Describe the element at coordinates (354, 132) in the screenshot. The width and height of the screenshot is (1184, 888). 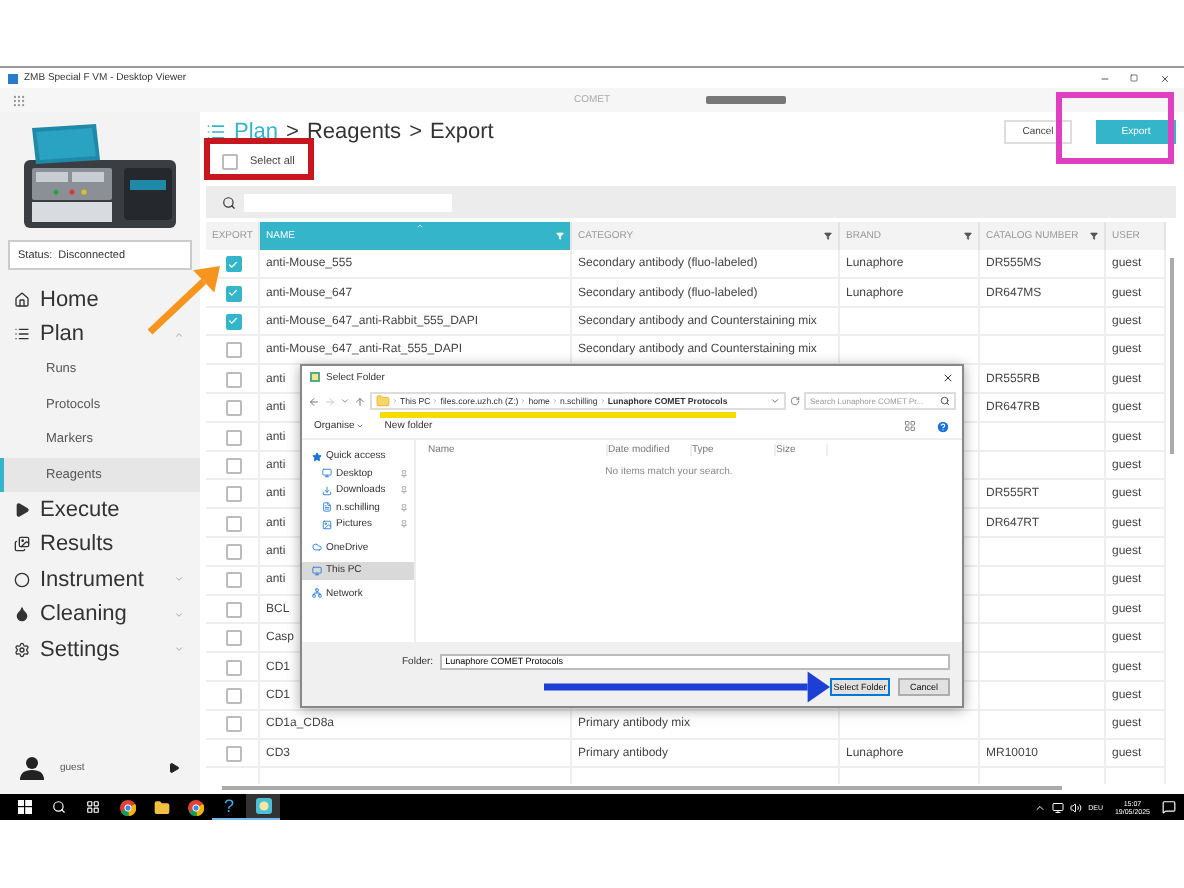
I see `breadcrumb-item: Reagents` at that location.